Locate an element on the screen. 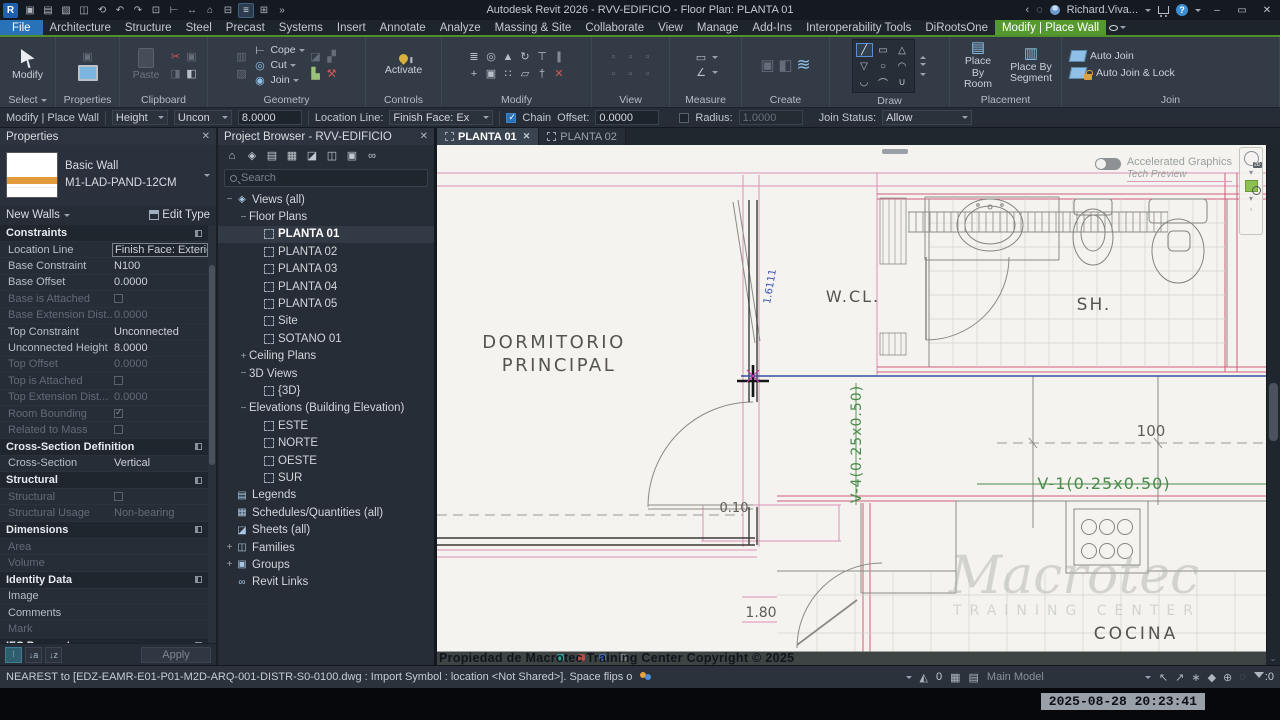 This screenshot has width=1280, height=720. ribbon-tab-massing-site: Massing & Site is located at coordinates (533, 27).